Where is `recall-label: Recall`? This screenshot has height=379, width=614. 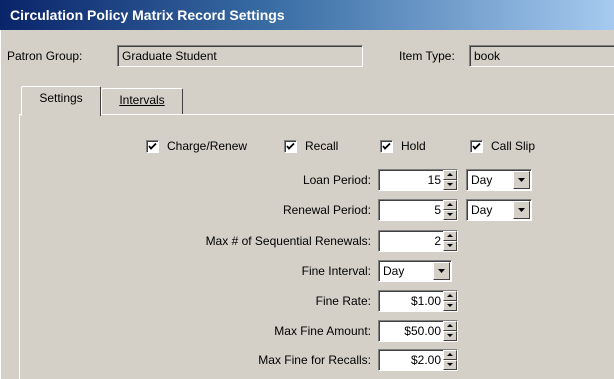 recall-label: Recall is located at coordinates (322, 146).